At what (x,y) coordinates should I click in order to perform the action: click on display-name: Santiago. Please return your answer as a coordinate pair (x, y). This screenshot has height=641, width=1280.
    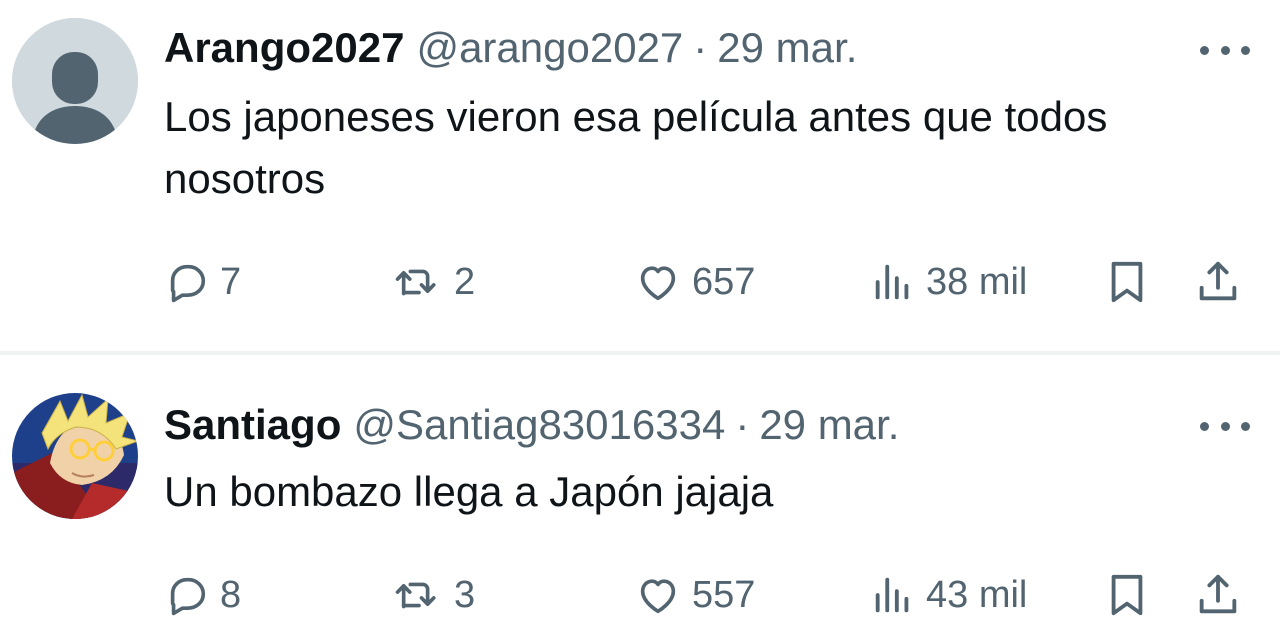
    Looking at the image, I should click on (252, 425).